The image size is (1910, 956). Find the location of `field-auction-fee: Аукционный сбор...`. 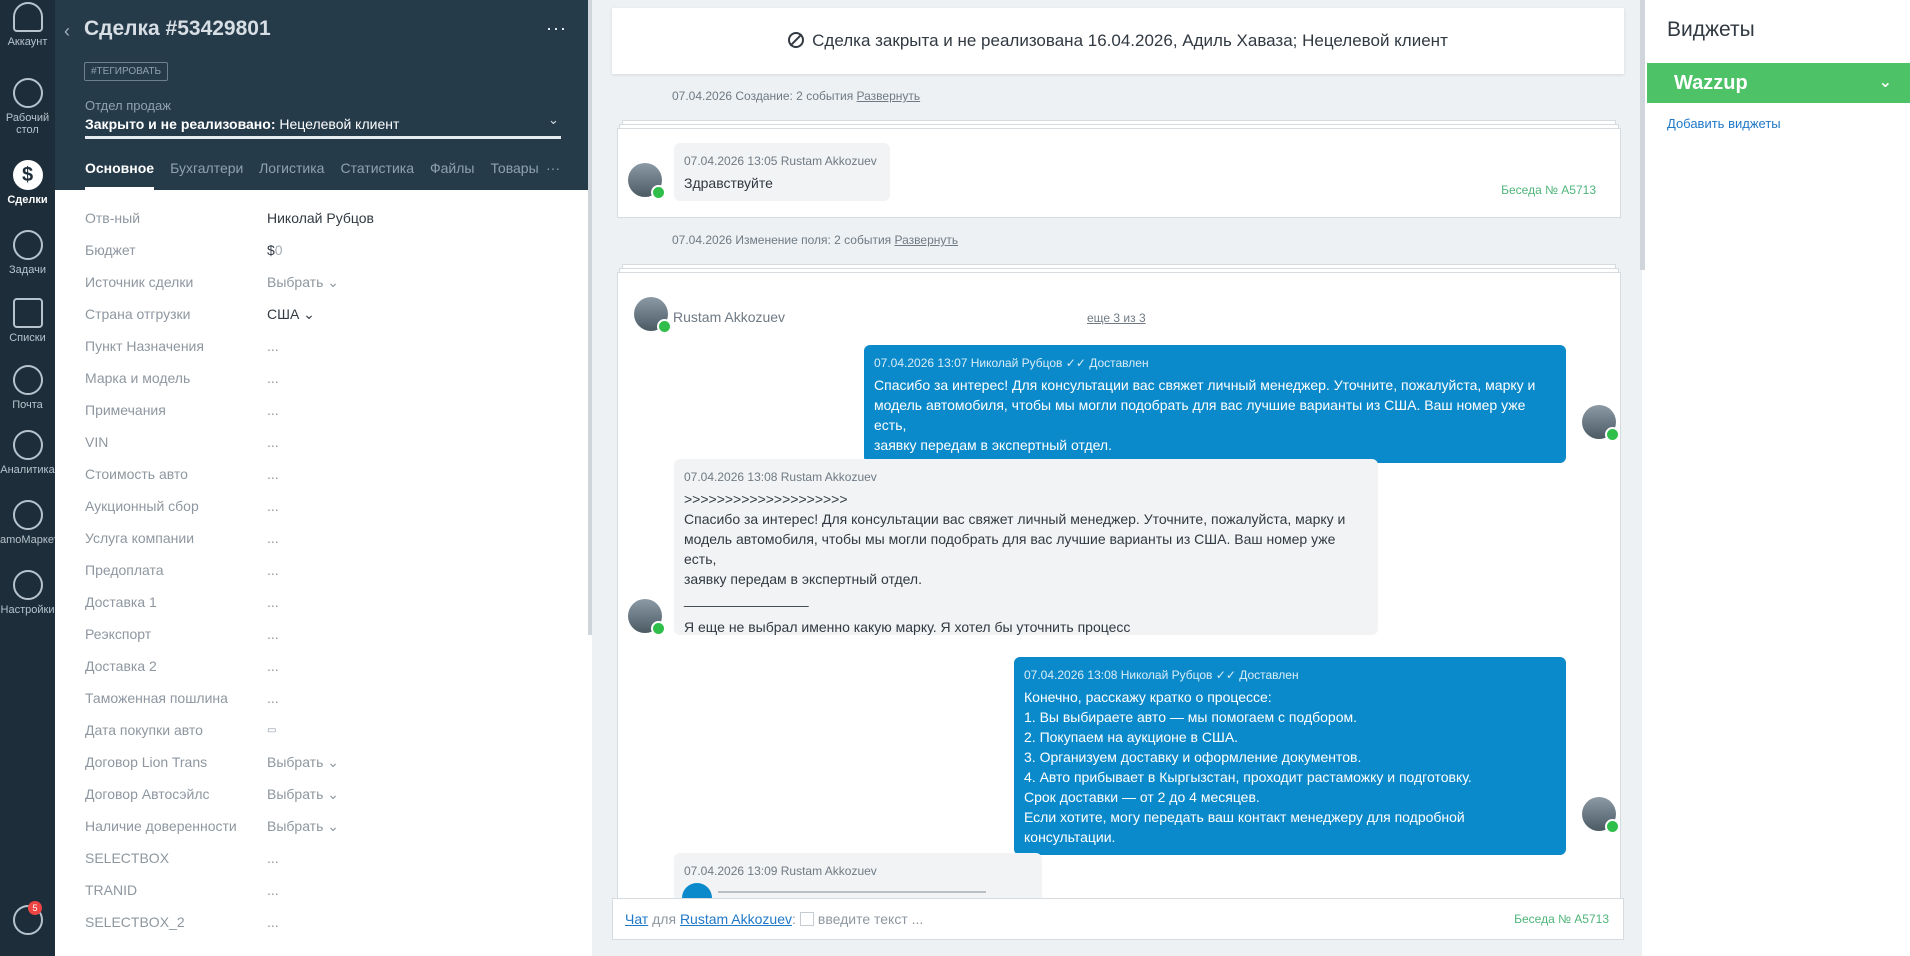

field-auction-fee: Аукционный сбор... is located at coordinates (182, 506).